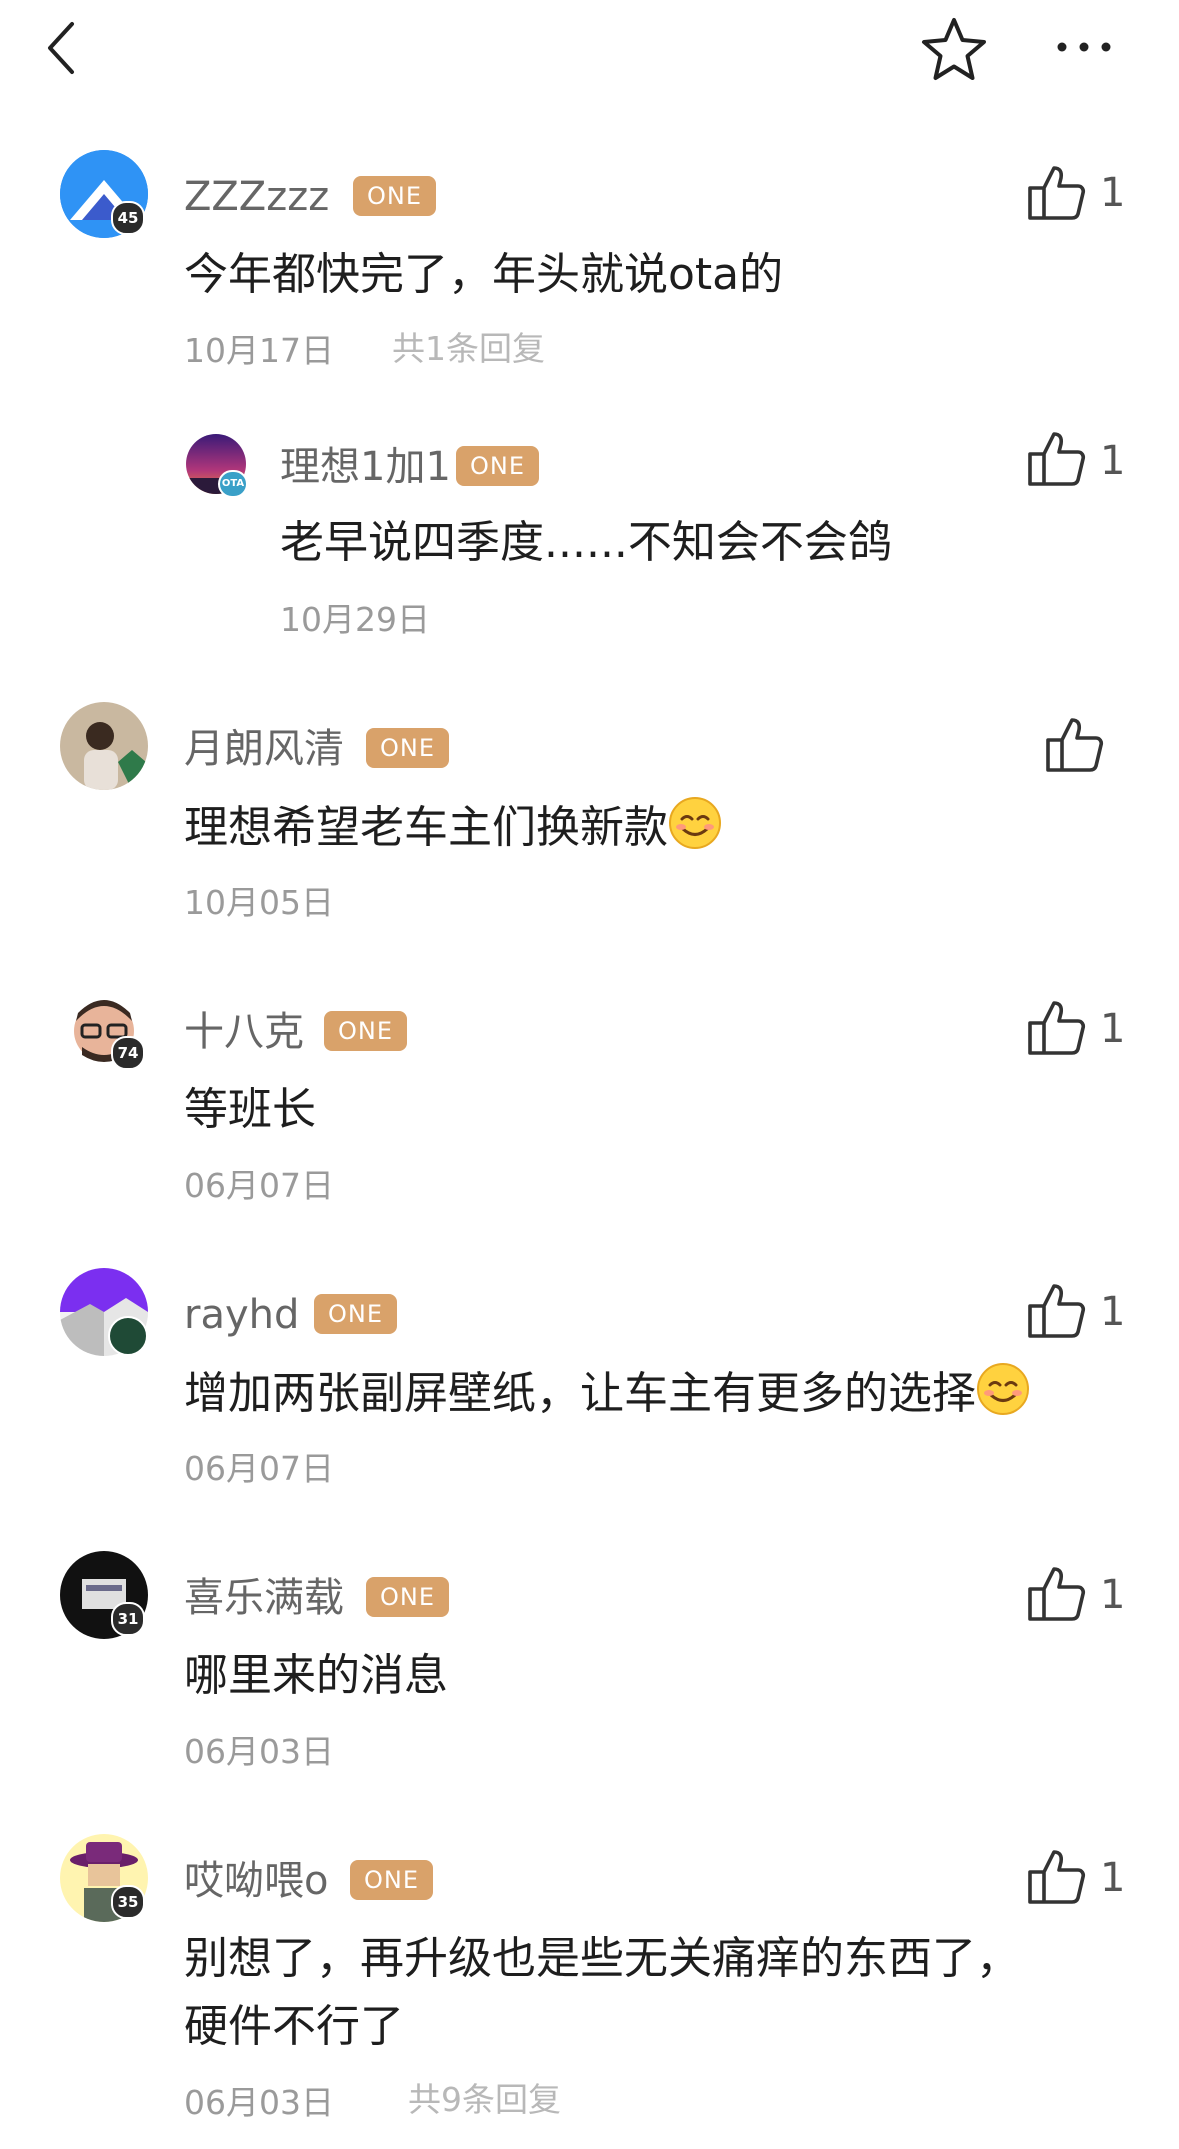  Describe the element at coordinates (128, 1619) in the screenshot. I see `level-badge: 31` at that location.